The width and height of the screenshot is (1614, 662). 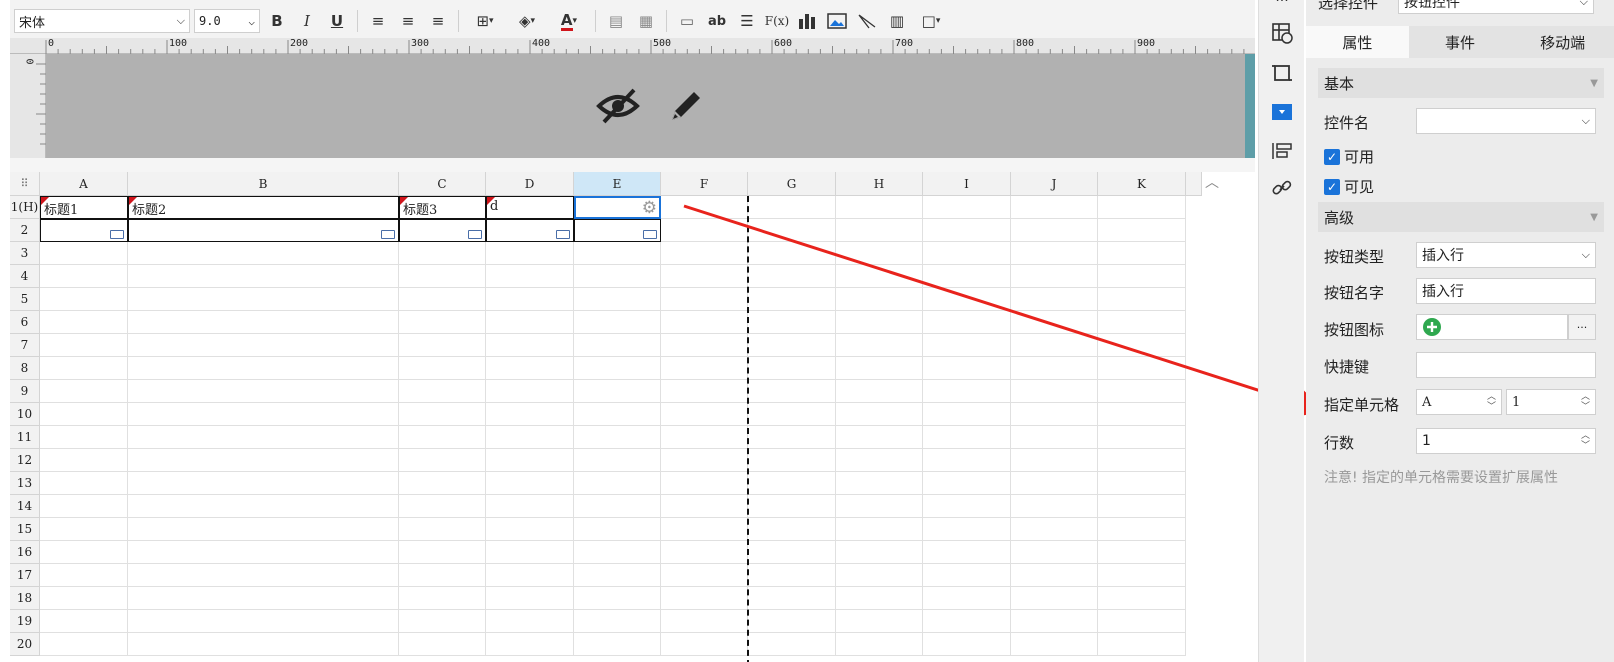 What do you see at coordinates (378, 21) in the screenshot?
I see `align-left-icon: ≡` at bounding box center [378, 21].